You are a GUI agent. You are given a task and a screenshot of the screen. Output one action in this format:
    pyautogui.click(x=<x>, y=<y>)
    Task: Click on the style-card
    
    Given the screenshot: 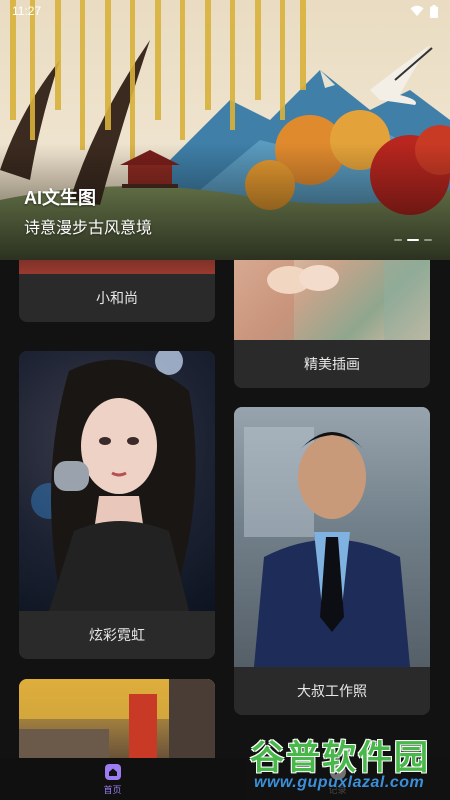 What is the action you would take?
    pyautogui.click(x=117, y=718)
    